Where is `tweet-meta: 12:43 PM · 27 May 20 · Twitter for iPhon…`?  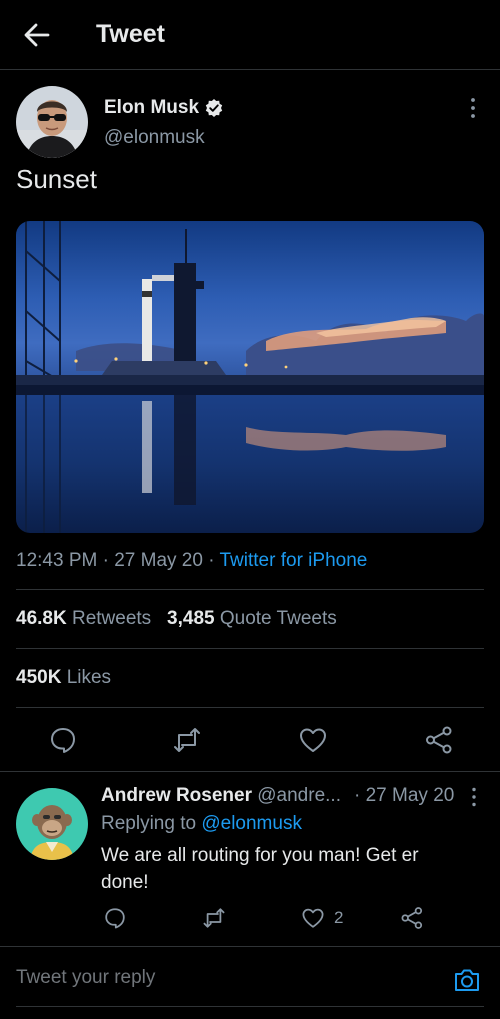 tweet-meta: 12:43 PM · 27 May 20 · Twitter for iPhon… is located at coordinates (191, 561).